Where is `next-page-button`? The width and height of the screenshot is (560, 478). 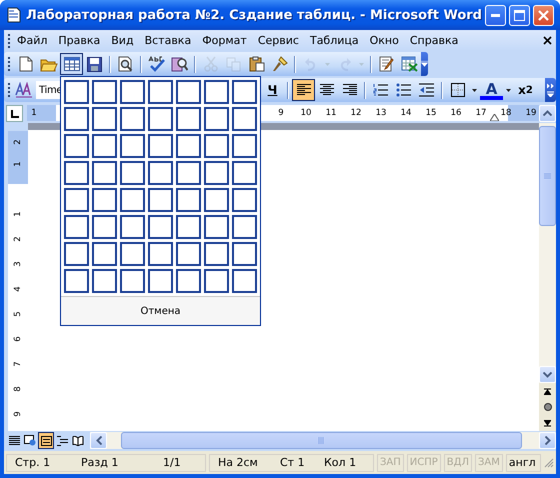 next-page-button is located at coordinates (547, 423).